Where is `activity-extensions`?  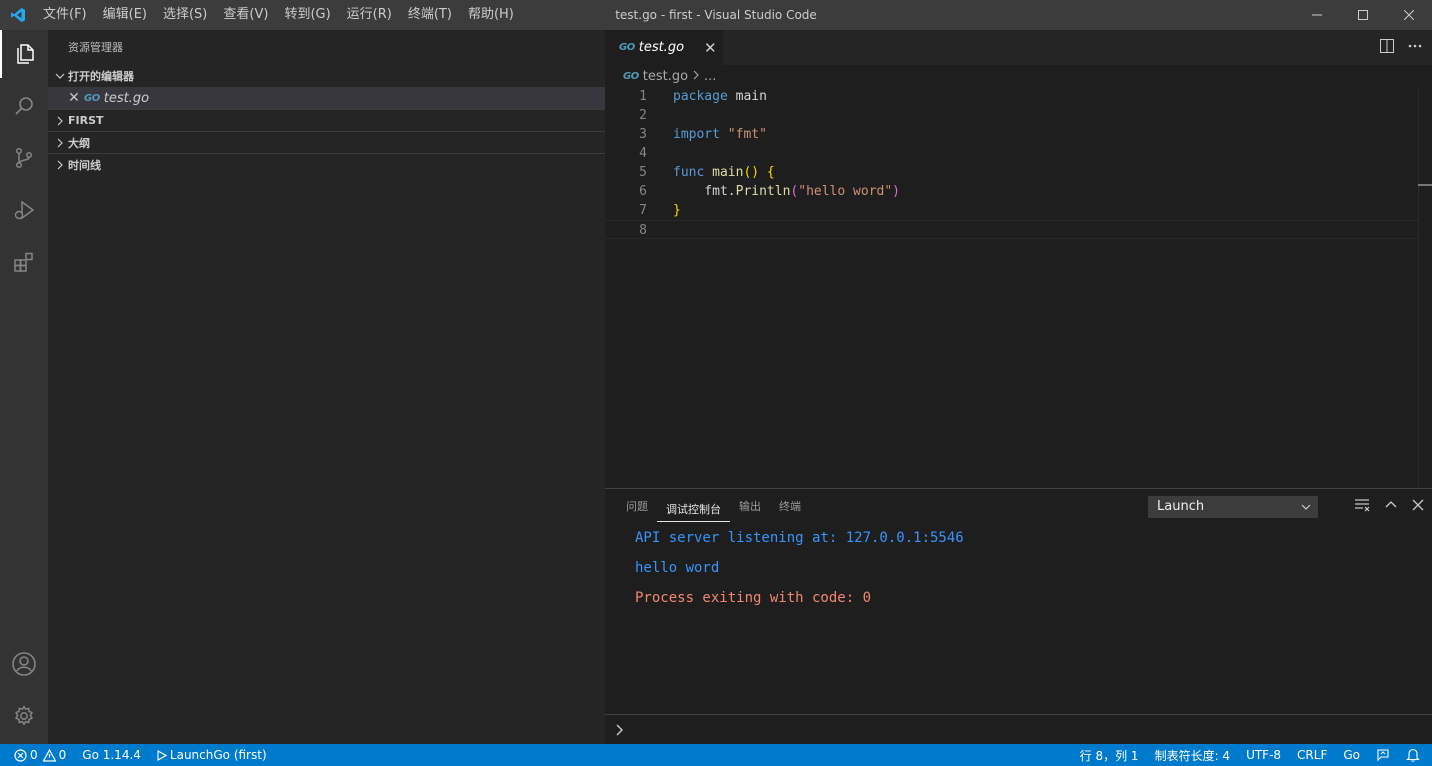
activity-extensions is located at coordinates (24, 262).